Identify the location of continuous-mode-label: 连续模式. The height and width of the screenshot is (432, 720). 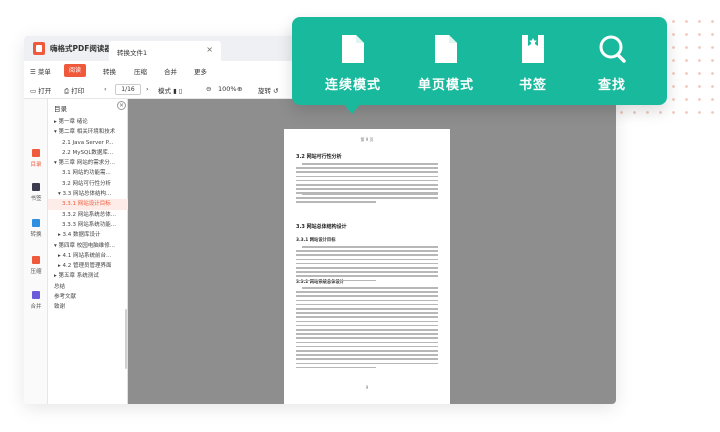
(352, 85).